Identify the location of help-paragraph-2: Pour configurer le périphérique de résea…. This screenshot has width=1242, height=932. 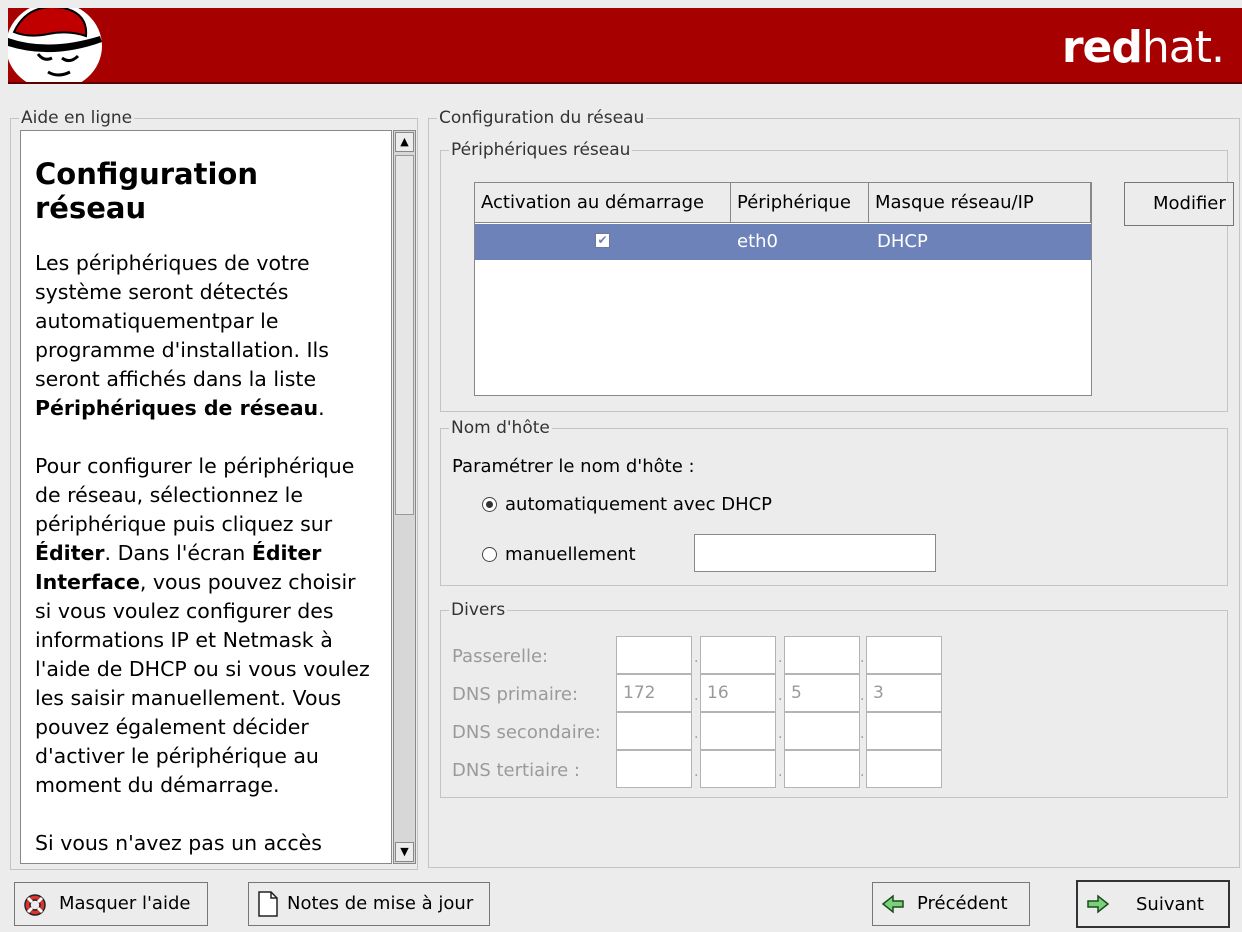
(202, 625).